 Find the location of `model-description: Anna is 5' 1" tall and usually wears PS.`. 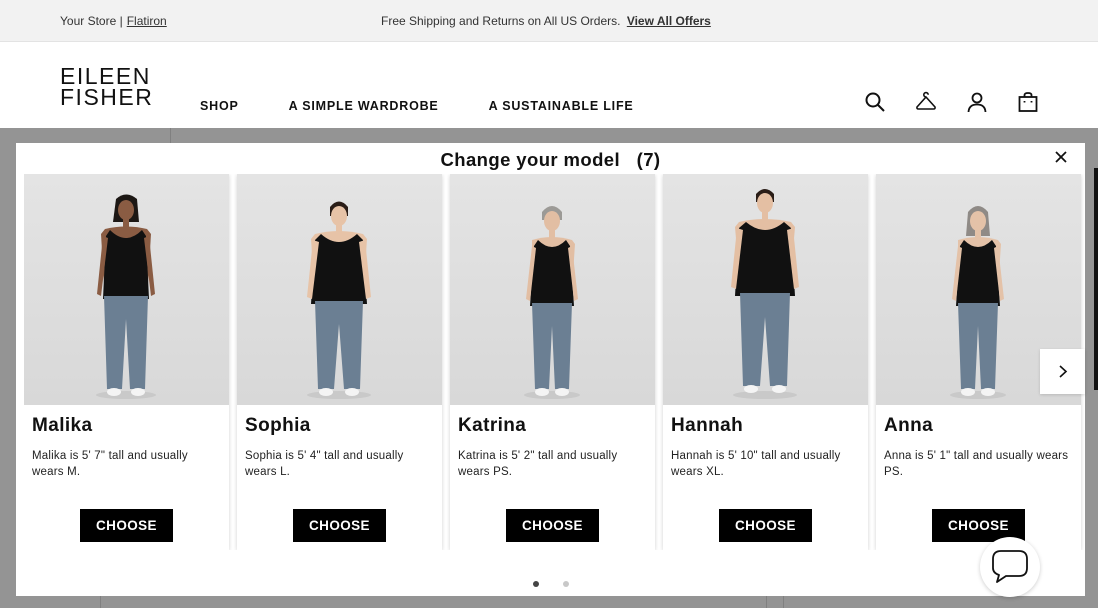

model-description: Anna is 5' 1" tall and usually wears PS. is located at coordinates (976, 464).